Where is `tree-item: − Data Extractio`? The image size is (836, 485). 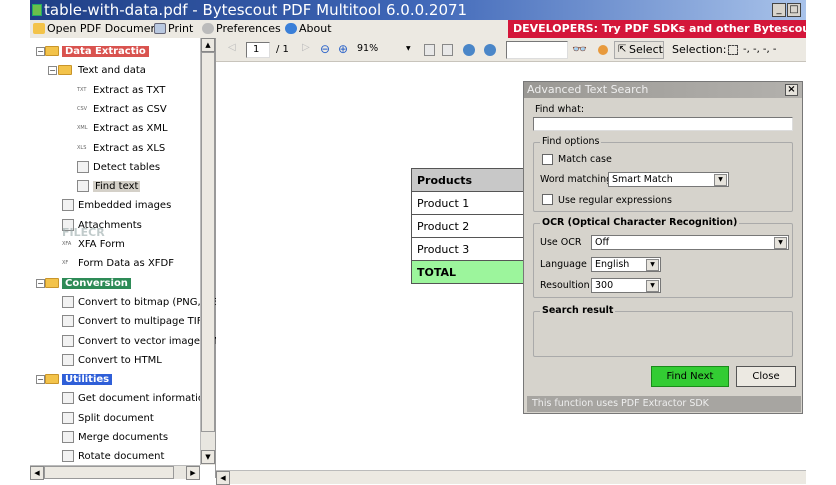
tree-item: − Data Extractio is located at coordinates (115, 51).